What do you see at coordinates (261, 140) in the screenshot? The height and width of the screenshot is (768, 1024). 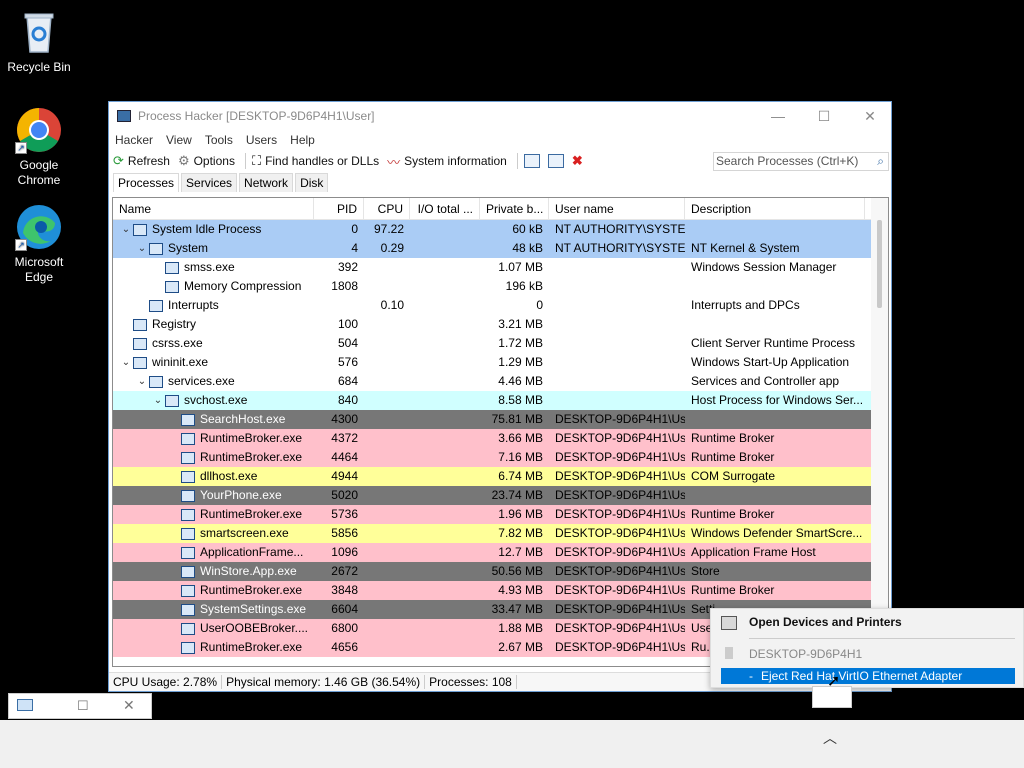 I see `menu-users: Users` at bounding box center [261, 140].